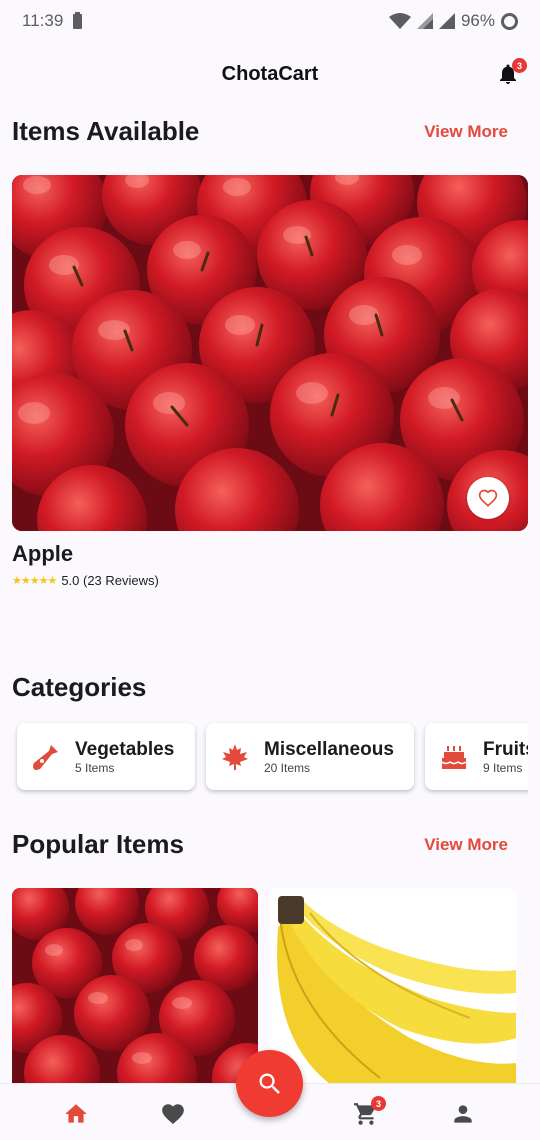 This screenshot has height=1140, width=540. I want to click on category-card-miscellaneous: Miscellaneous 20 Items, so click(310, 756).